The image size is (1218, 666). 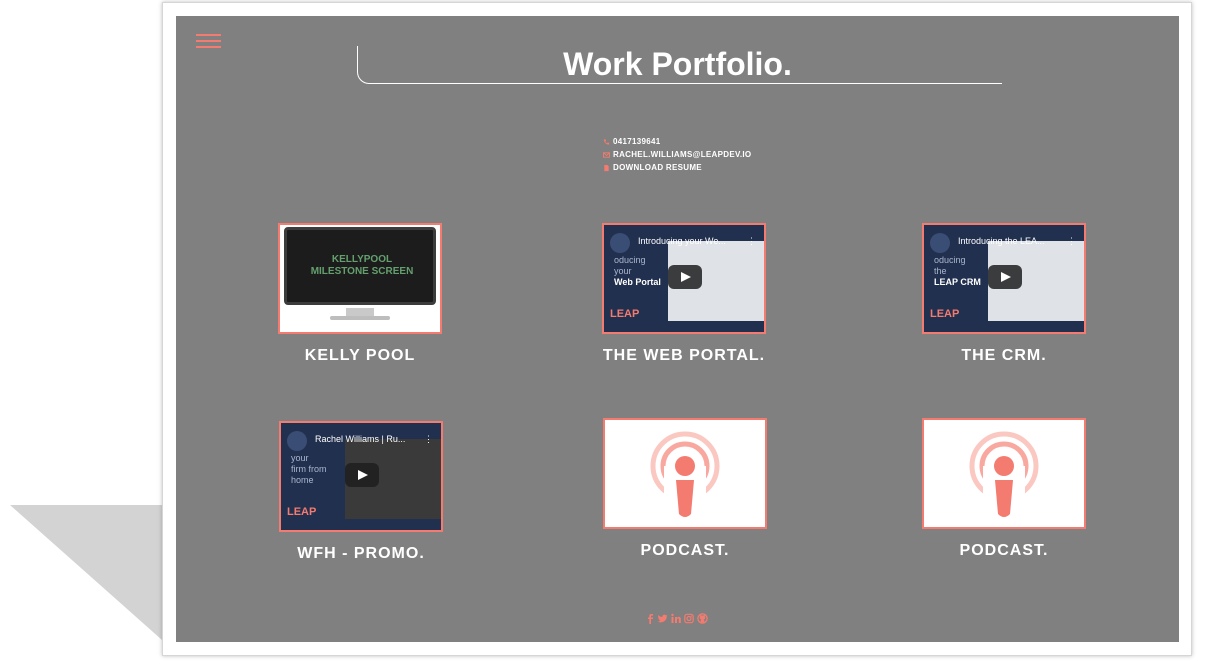 I want to click on phone-number: 0417139641, so click(x=637, y=141).